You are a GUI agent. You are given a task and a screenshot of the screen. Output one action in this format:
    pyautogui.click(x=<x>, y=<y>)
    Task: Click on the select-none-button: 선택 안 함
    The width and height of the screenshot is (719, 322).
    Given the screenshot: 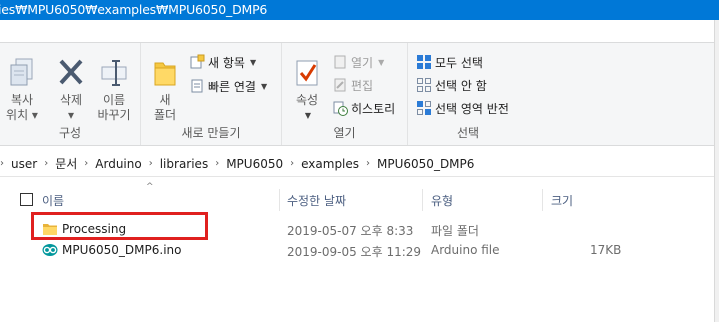 What is the action you would take?
    pyautogui.click(x=451, y=85)
    